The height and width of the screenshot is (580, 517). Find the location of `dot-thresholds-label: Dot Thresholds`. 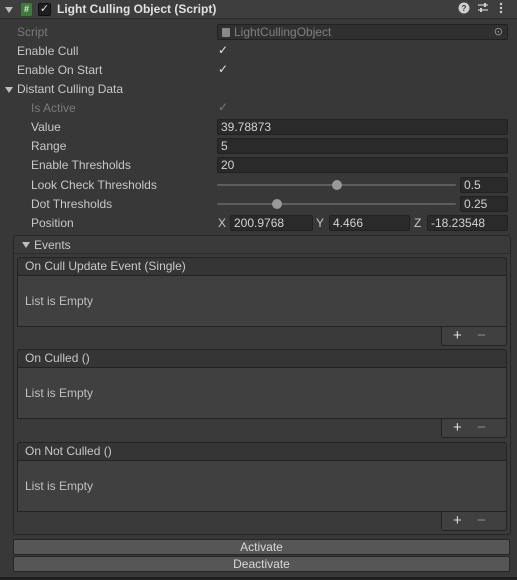

dot-thresholds-label: Dot Thresholds is located at coordinates (72, 204).